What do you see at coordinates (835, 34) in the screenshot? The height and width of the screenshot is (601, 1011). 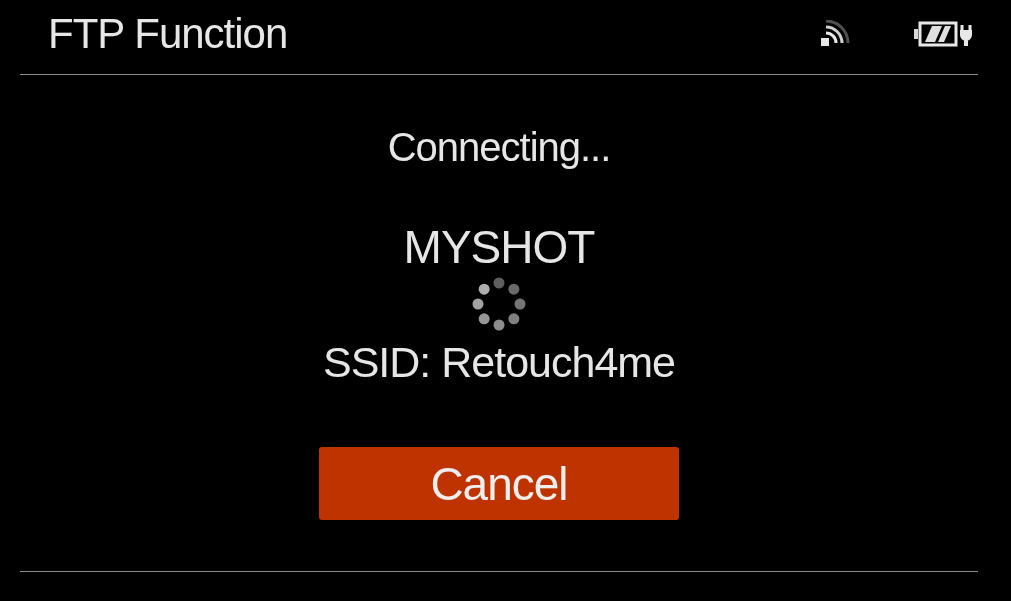 I see `signal-icon` at bounding box center [835, 34].